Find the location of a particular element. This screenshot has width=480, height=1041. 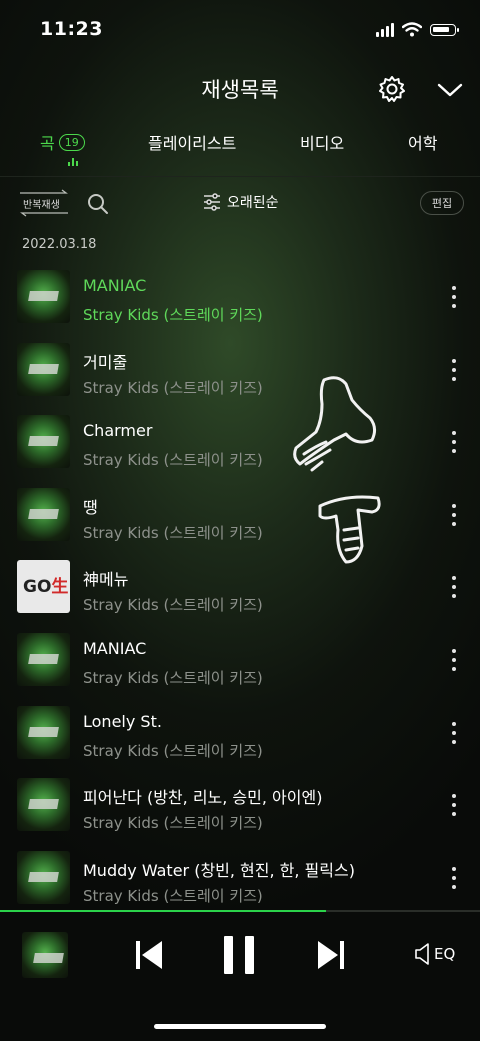

song-row: 거미줄 Stray Kids (스트레이 키즈) is located at coordinates (240, 369).